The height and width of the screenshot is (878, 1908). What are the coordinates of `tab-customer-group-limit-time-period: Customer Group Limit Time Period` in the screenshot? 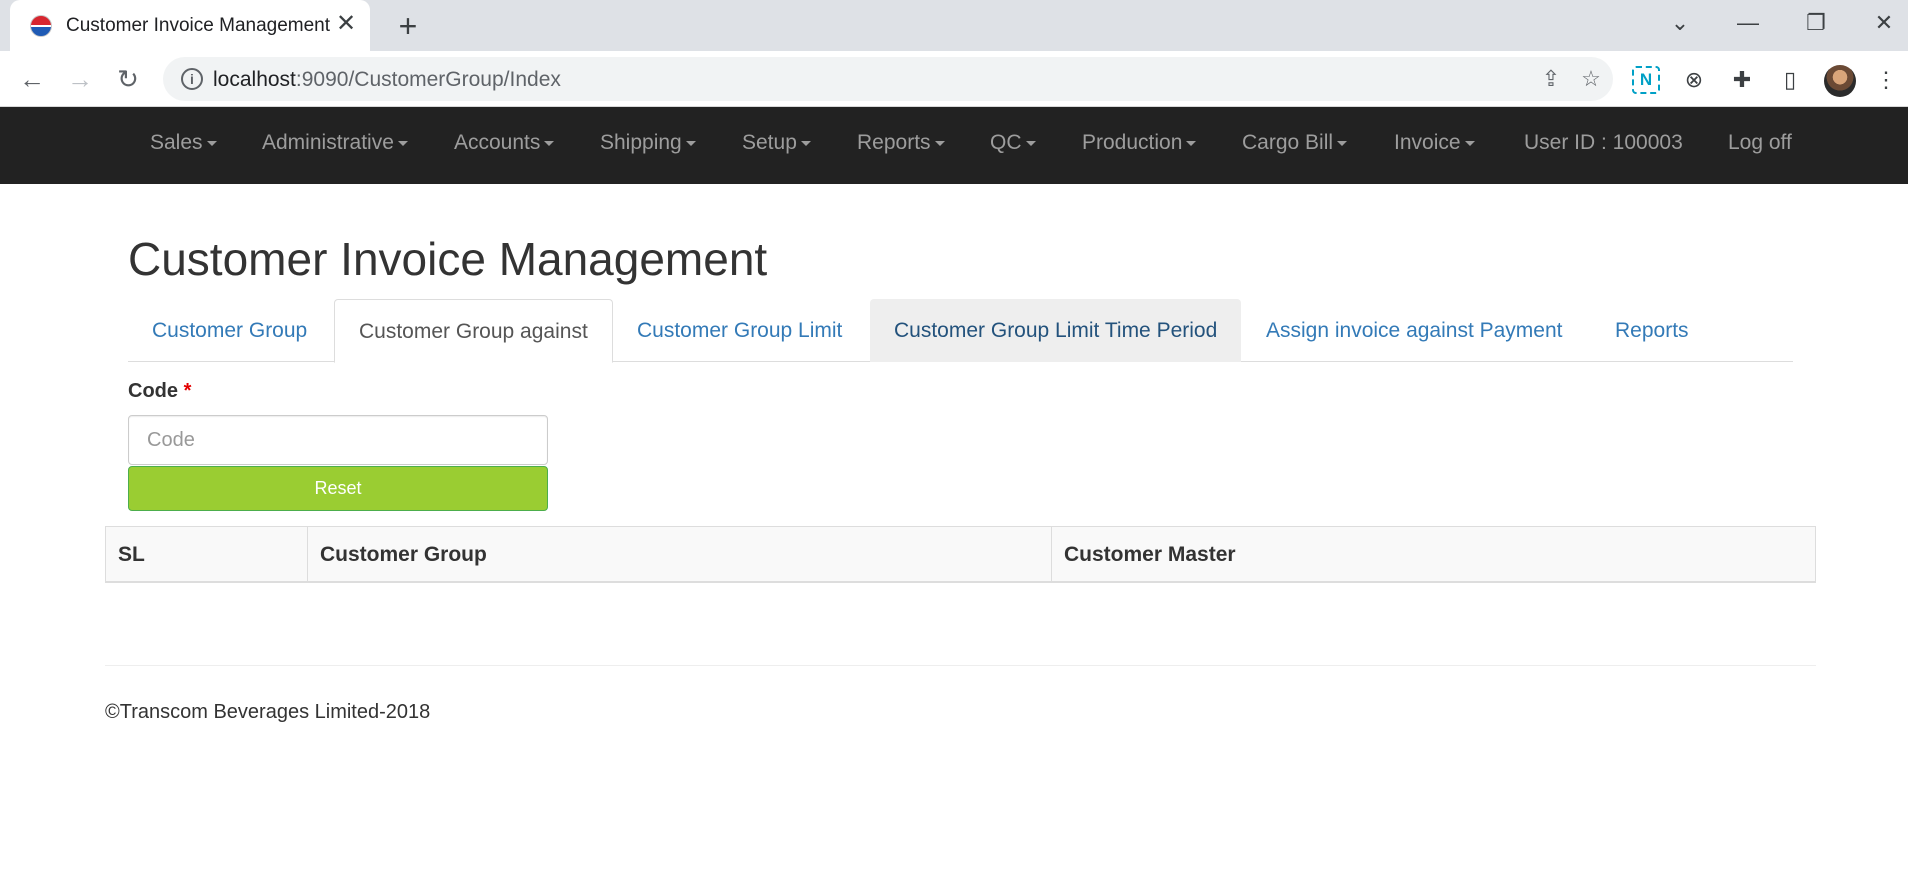 It's located at (1056, 330).